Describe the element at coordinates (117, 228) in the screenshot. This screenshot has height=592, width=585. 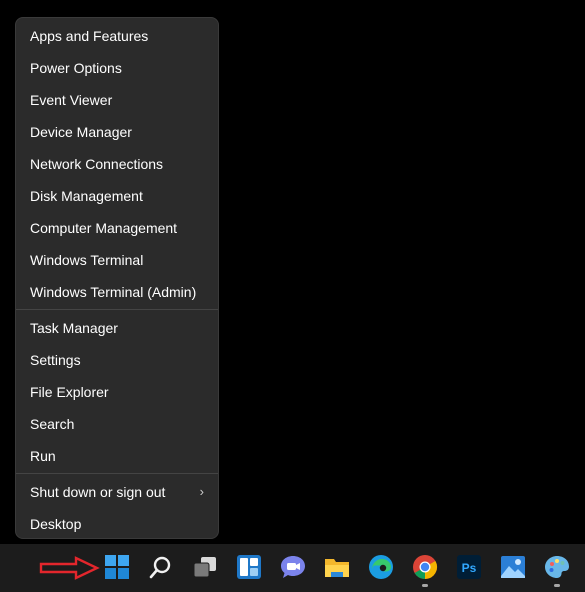
I see `menu-item-computer-management: Computer Management` at that location.